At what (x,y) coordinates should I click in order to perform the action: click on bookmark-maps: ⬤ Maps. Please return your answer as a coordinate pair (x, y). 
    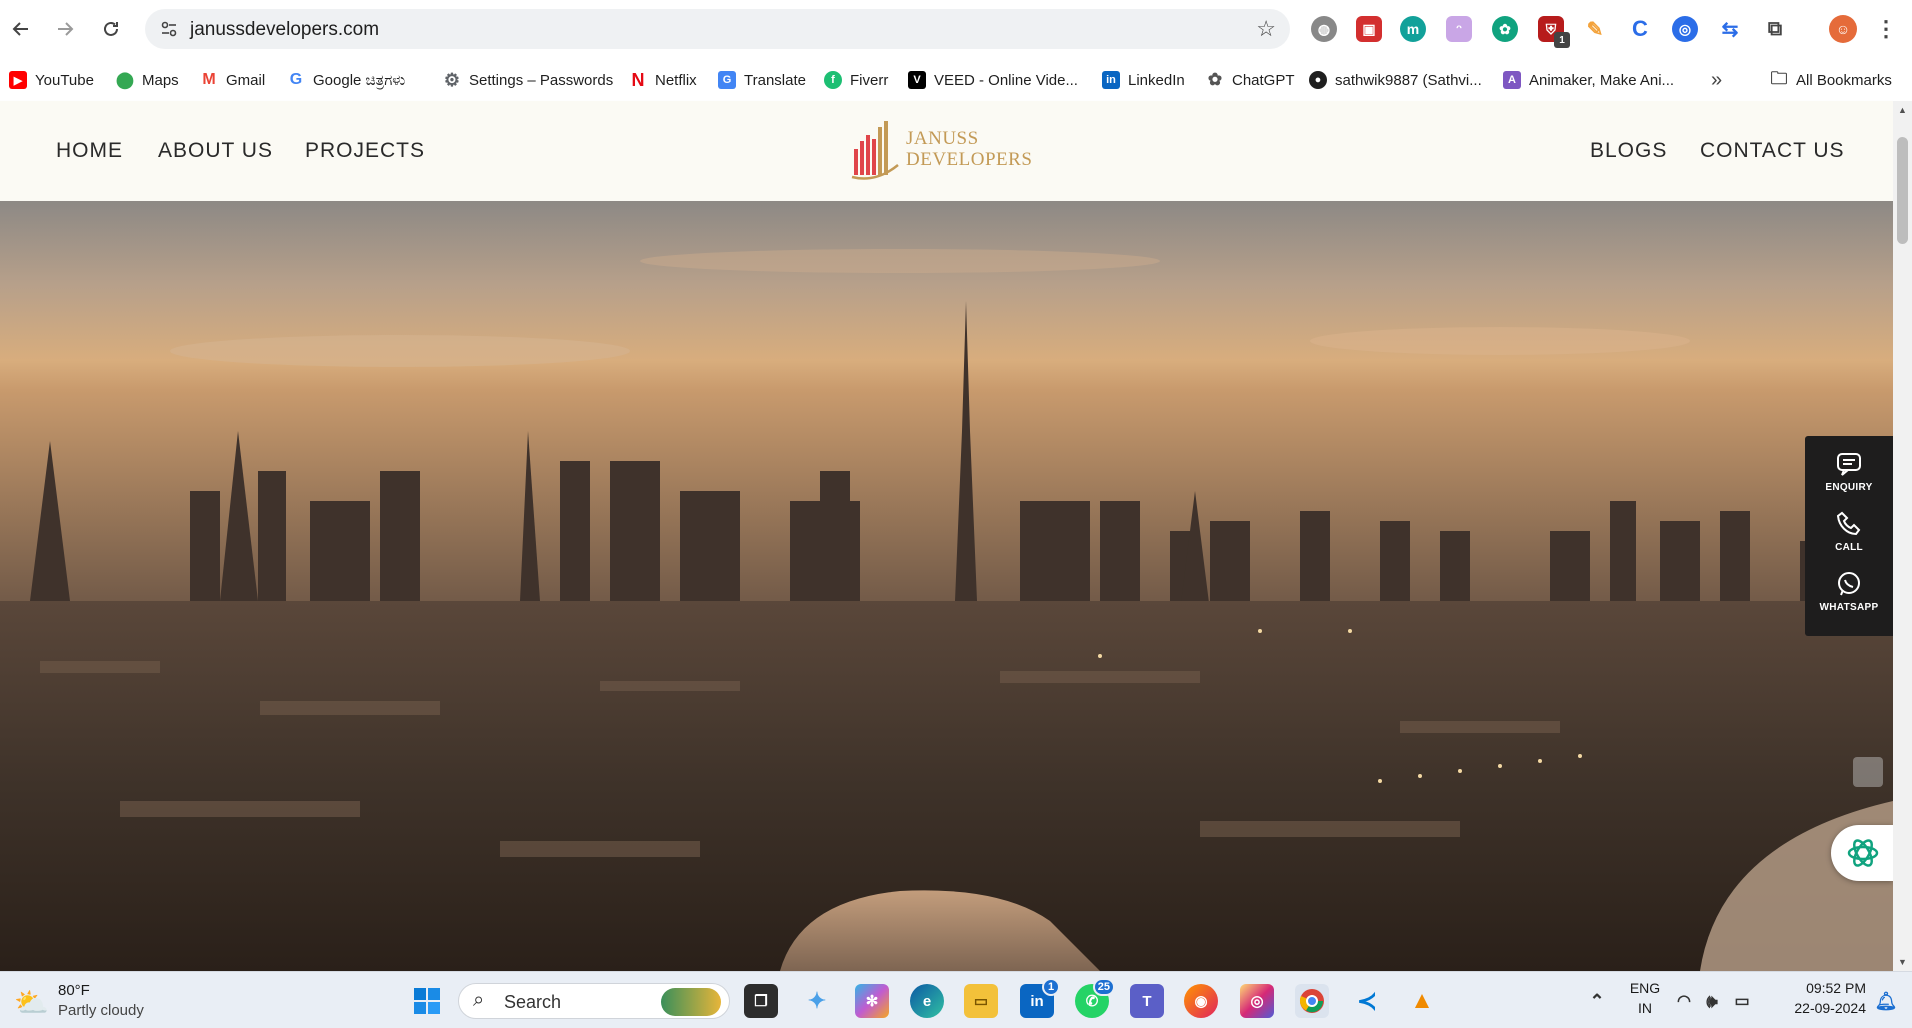
    Looking at the image, I should click on (147, 80).